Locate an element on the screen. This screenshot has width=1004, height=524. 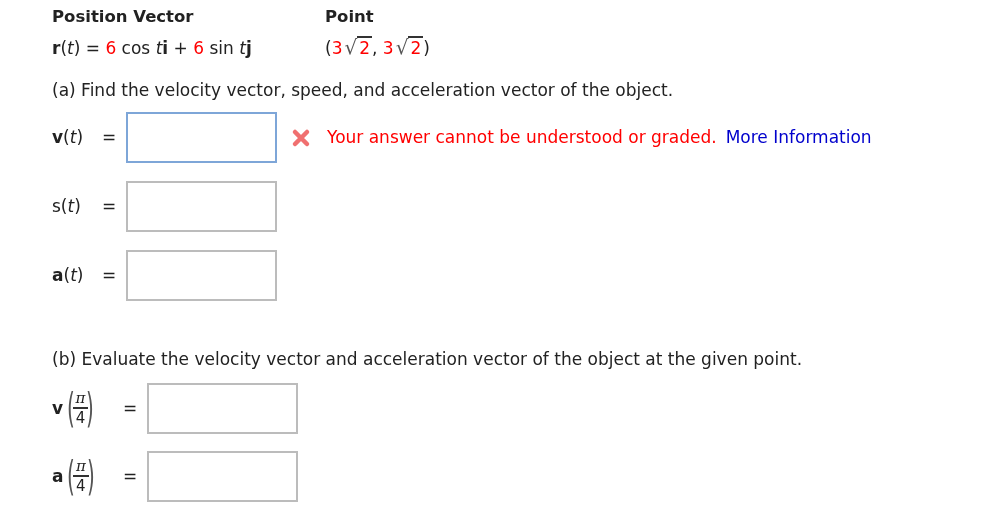
question-text: (a) Find the velocity vector, speed, and acceleration vector of the object. is located at coordinates (363, 90).